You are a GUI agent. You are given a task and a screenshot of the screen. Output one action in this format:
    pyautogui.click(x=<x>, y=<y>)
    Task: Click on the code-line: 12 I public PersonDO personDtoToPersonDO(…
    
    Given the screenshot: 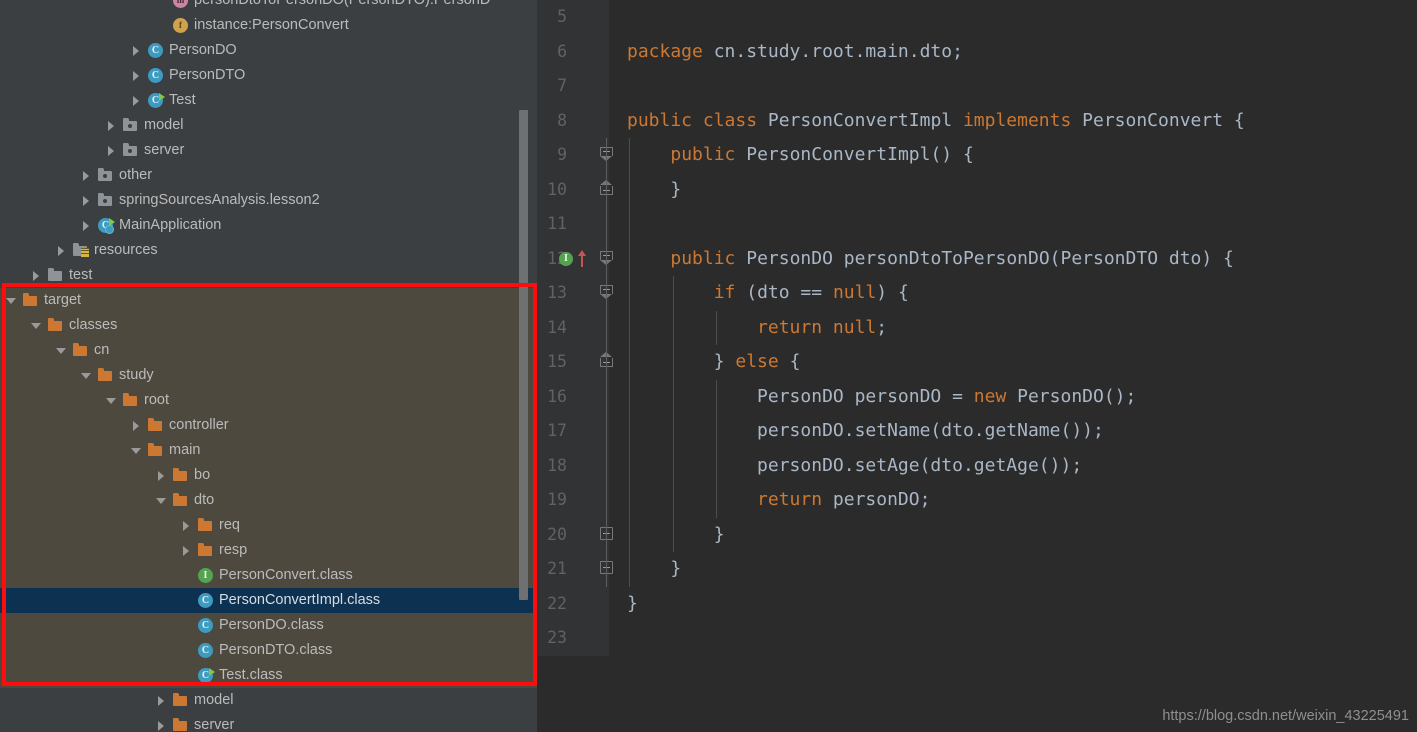 What is the action you would take?
    pyautogui.click(x=977, y=258)
    